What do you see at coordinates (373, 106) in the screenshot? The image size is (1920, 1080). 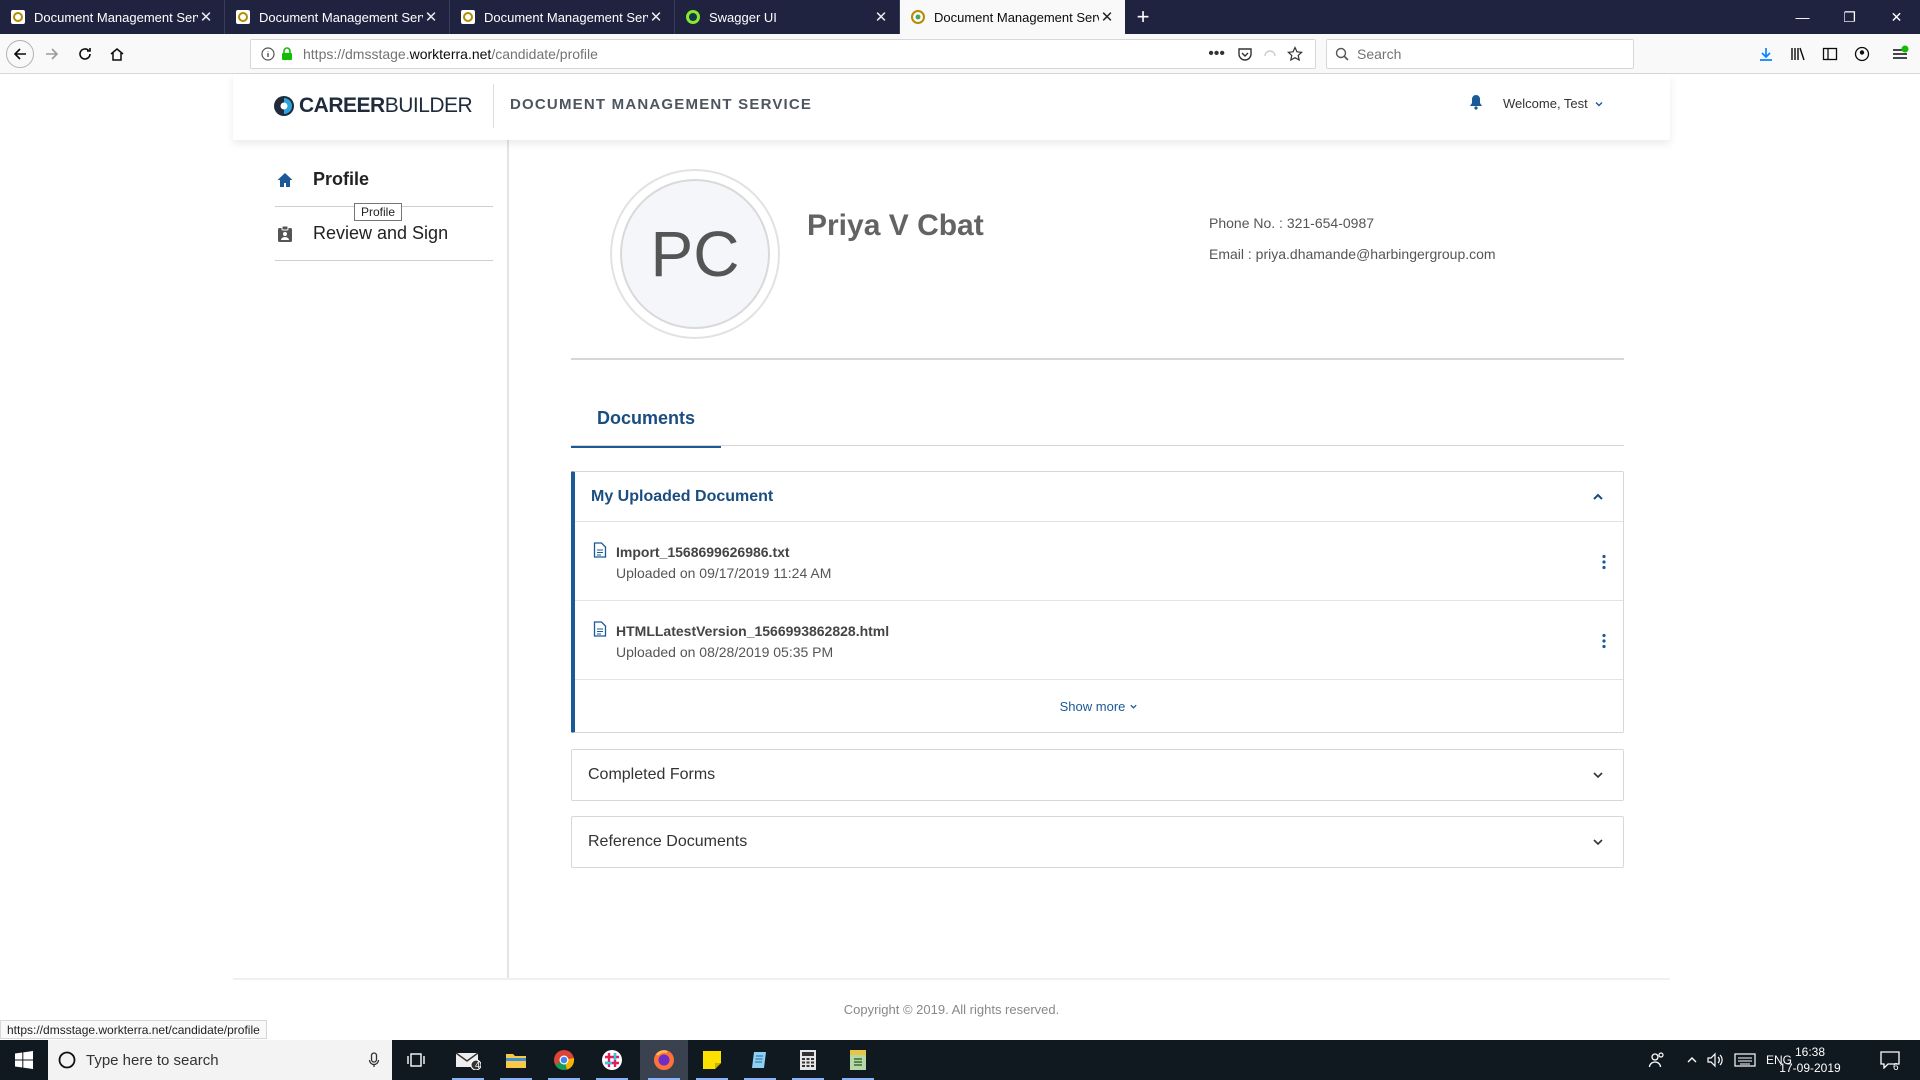 I see `careerbuilder-logo: CAREER BUILDER` at bounding box center [373, 106].